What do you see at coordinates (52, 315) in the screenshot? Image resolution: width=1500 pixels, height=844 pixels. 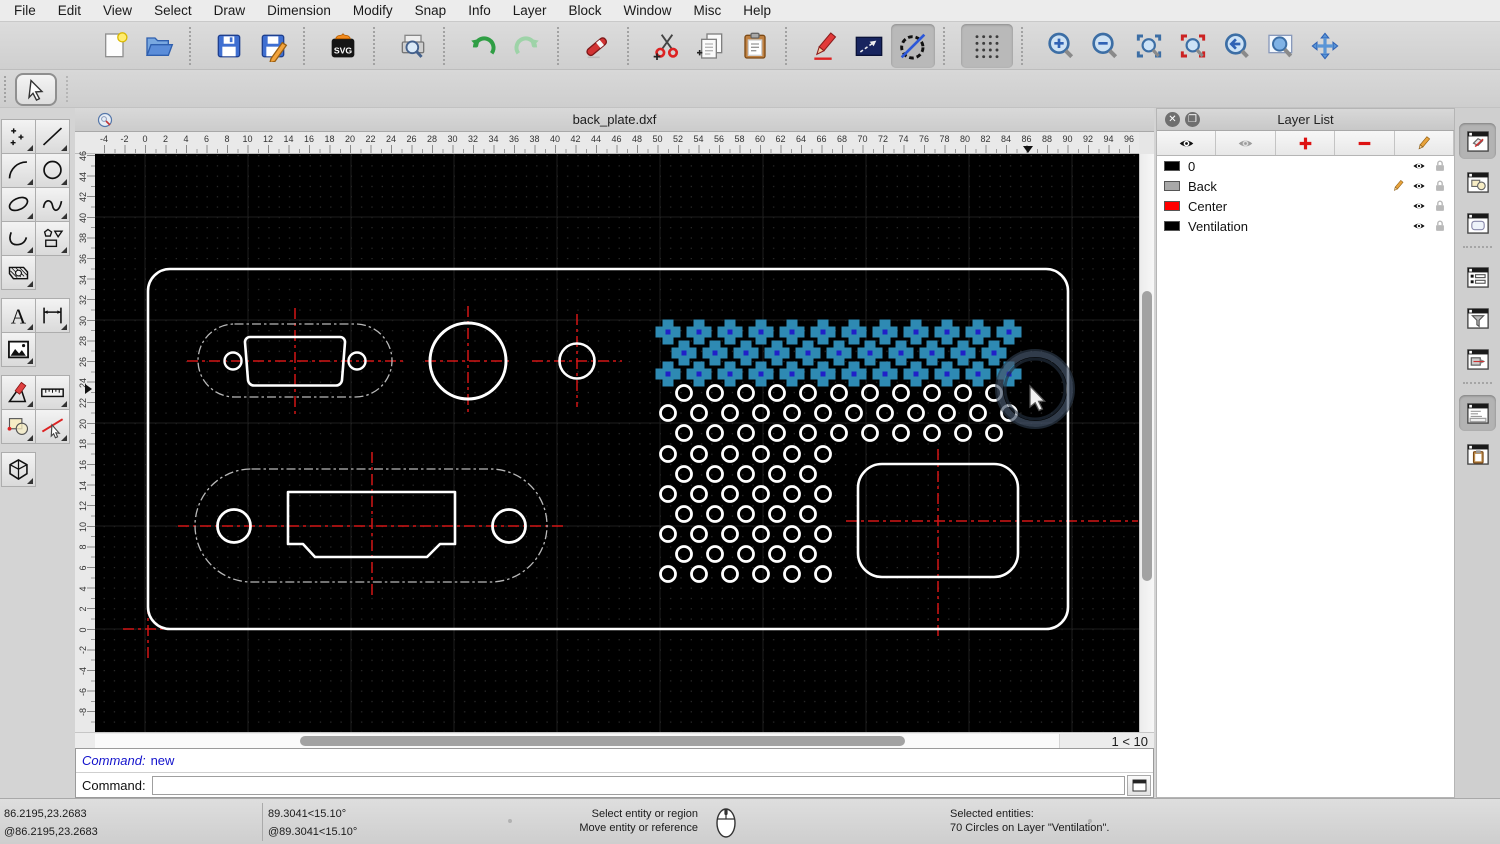 I see `dimension-tool-button` at bounding box center [52, 315].